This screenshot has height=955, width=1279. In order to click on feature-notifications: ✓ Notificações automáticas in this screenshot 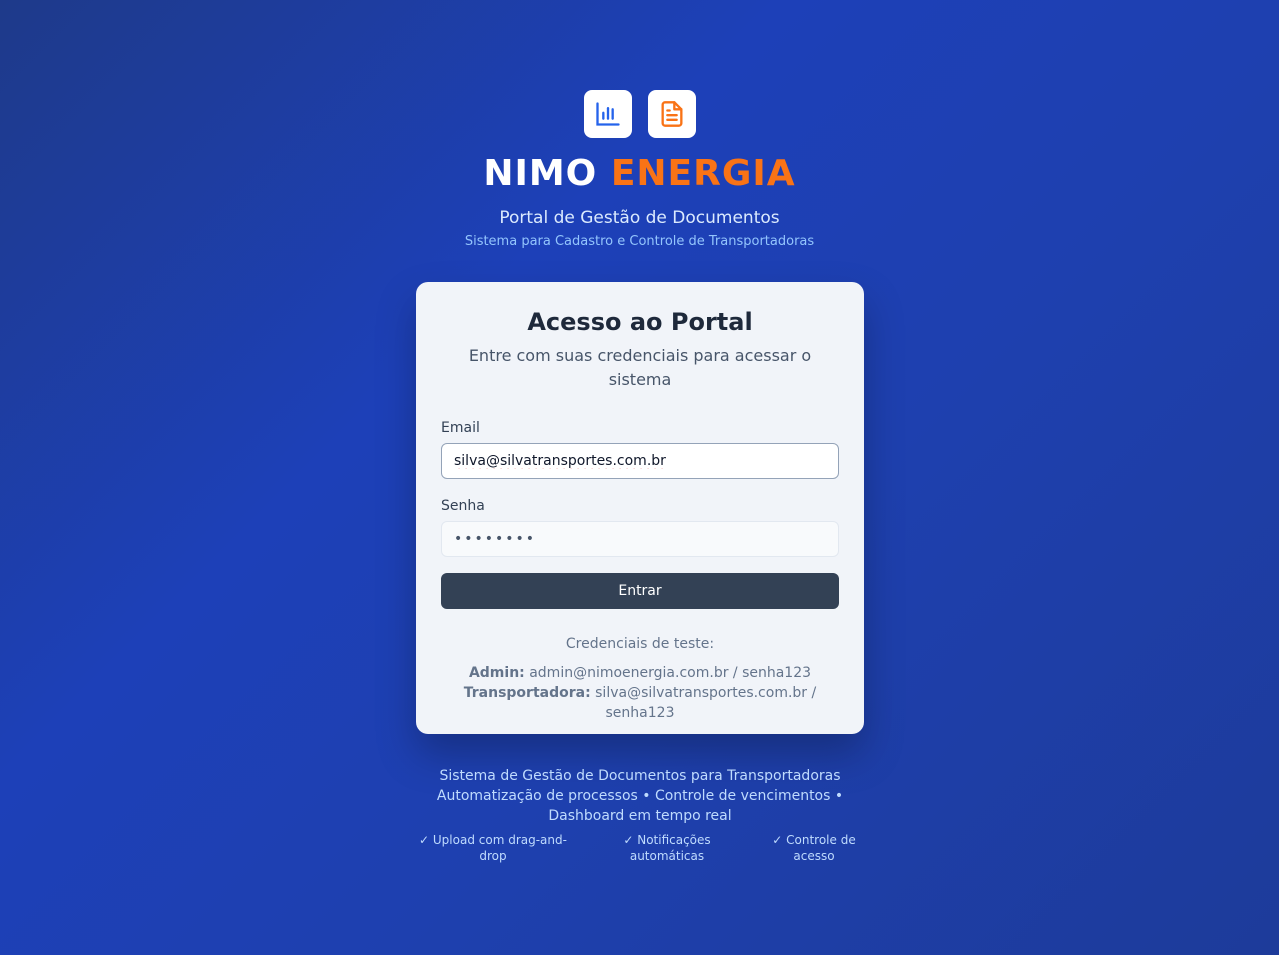, I will do `click(667, 848)`.